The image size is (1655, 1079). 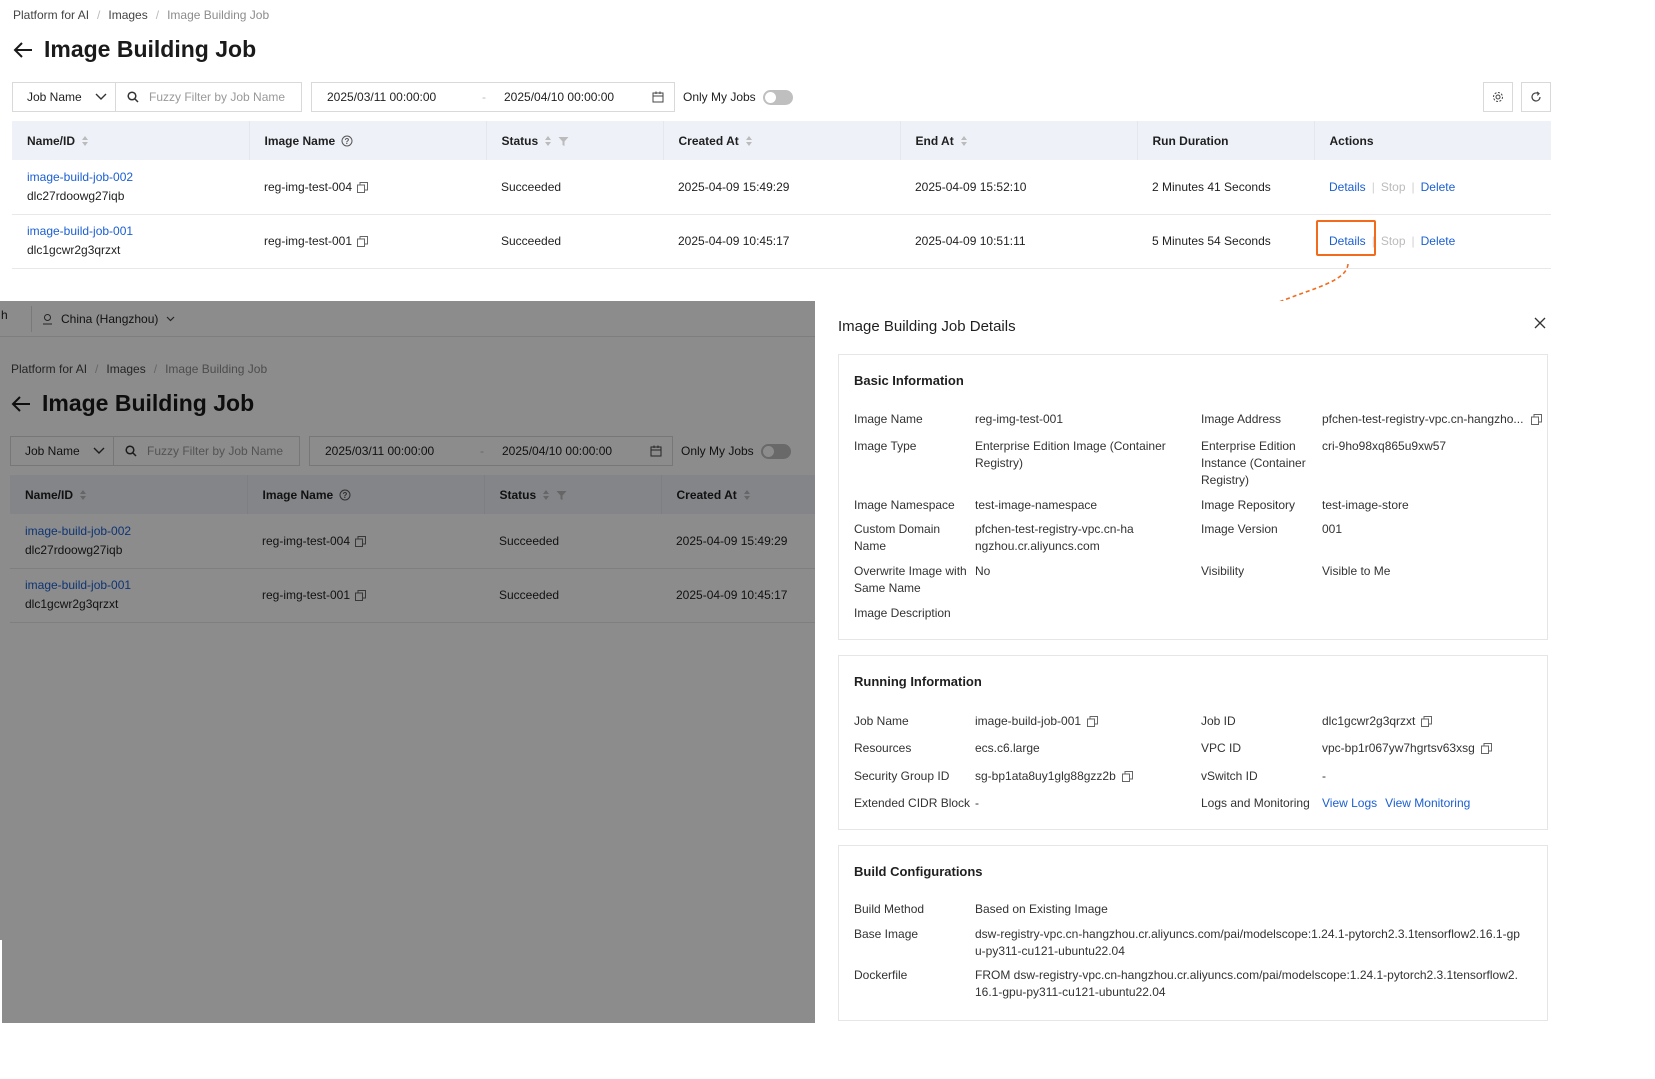 I want to click on job-id: dlc1gcwr2g3qrzxt, so click(x=74, y=250).